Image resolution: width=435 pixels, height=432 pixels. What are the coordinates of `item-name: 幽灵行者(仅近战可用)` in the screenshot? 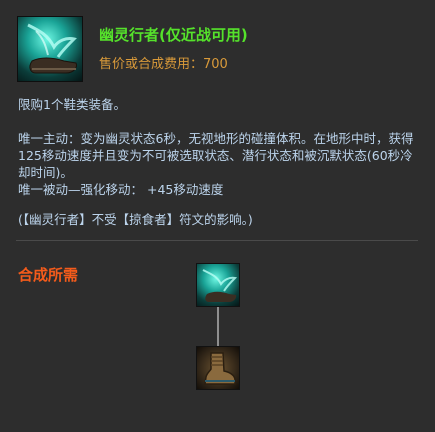 It's located at (173, 35).